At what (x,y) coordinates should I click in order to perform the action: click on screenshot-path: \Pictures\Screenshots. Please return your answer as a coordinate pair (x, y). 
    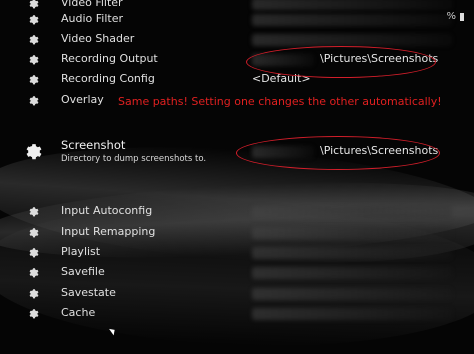
    Looking at the image, I should click on (379, 150).